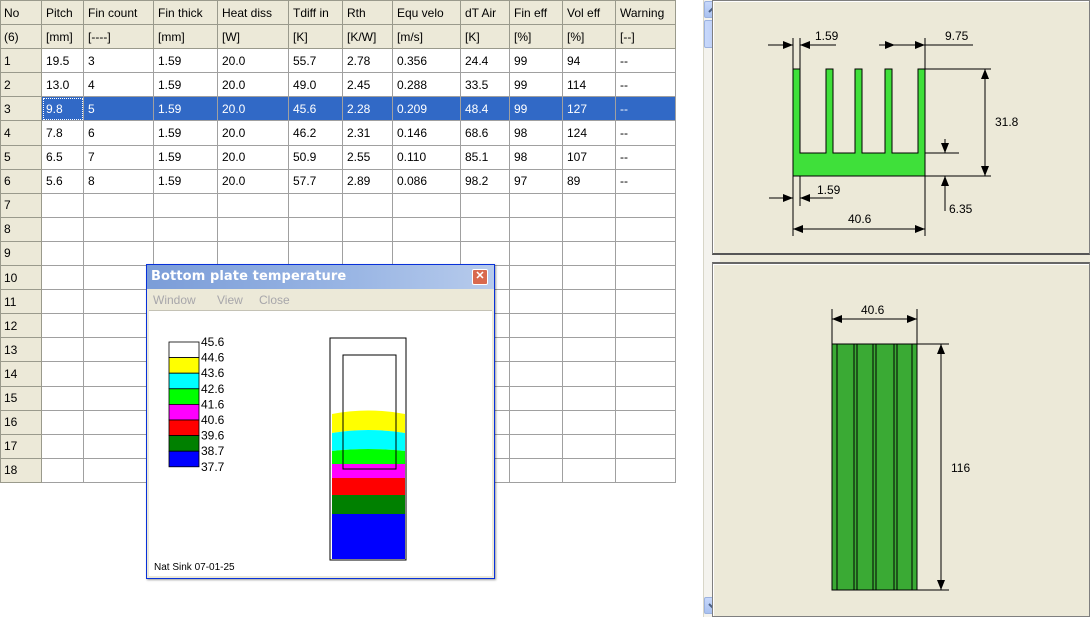  Describe the element at coordinates (21, 470) in the screenshot. I see `row-number-cell: 18` at that location.